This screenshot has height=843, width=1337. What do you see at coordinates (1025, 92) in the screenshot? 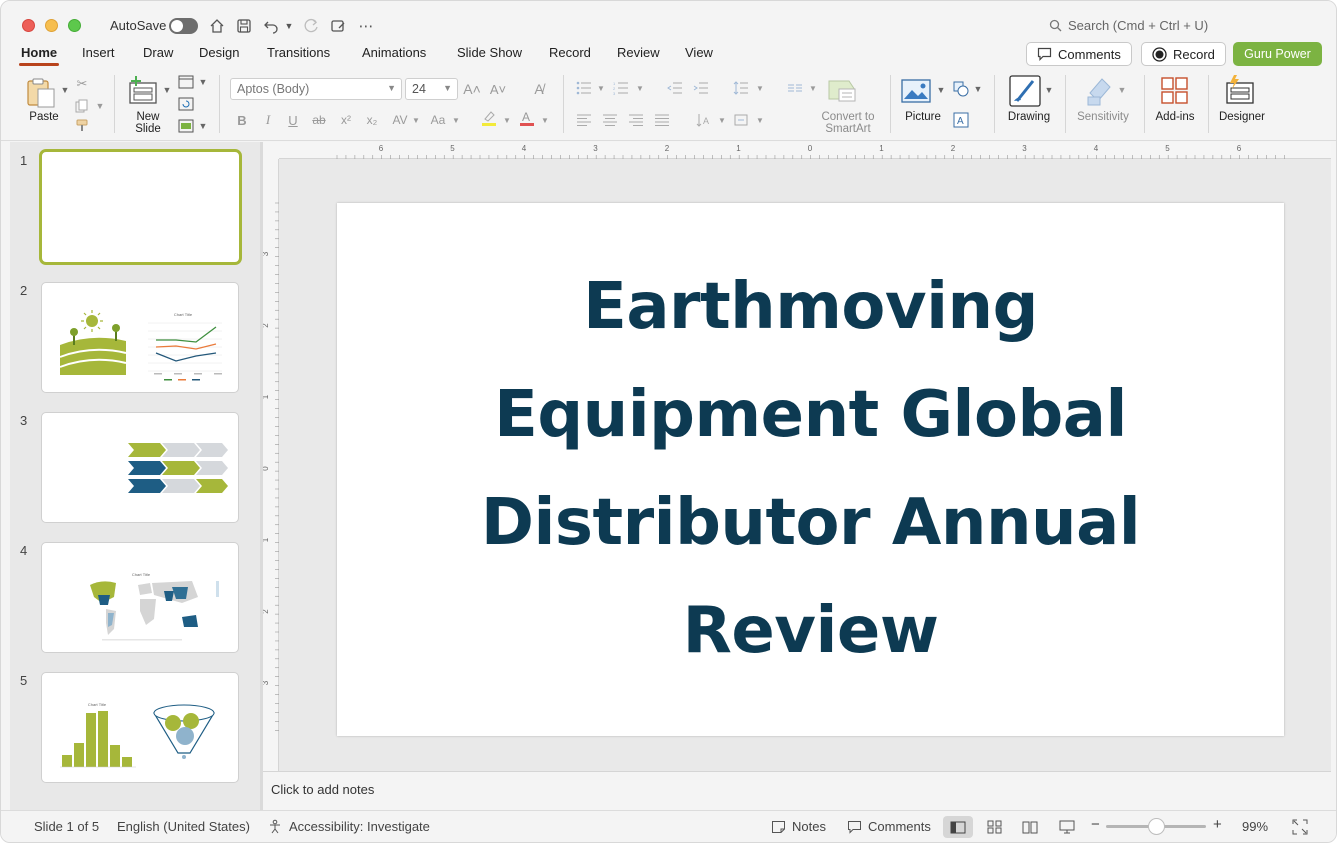
I see `drawing-button` at bounding box center [1025, 92].